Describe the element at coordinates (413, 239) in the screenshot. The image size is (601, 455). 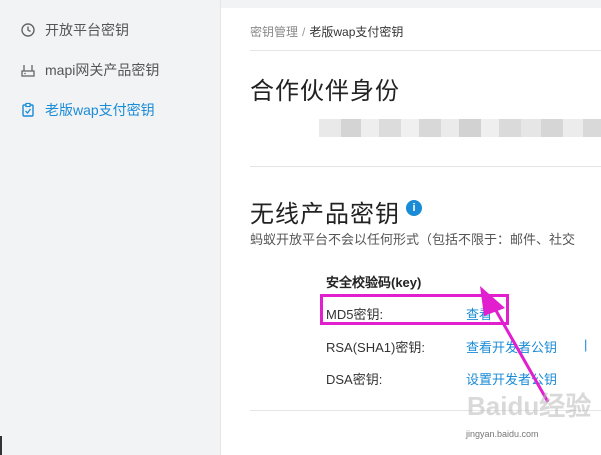
I see `security-notice-text: 蚂蚁开放平台不会以任何形式（包括不限于：邮件、社交` at that location.